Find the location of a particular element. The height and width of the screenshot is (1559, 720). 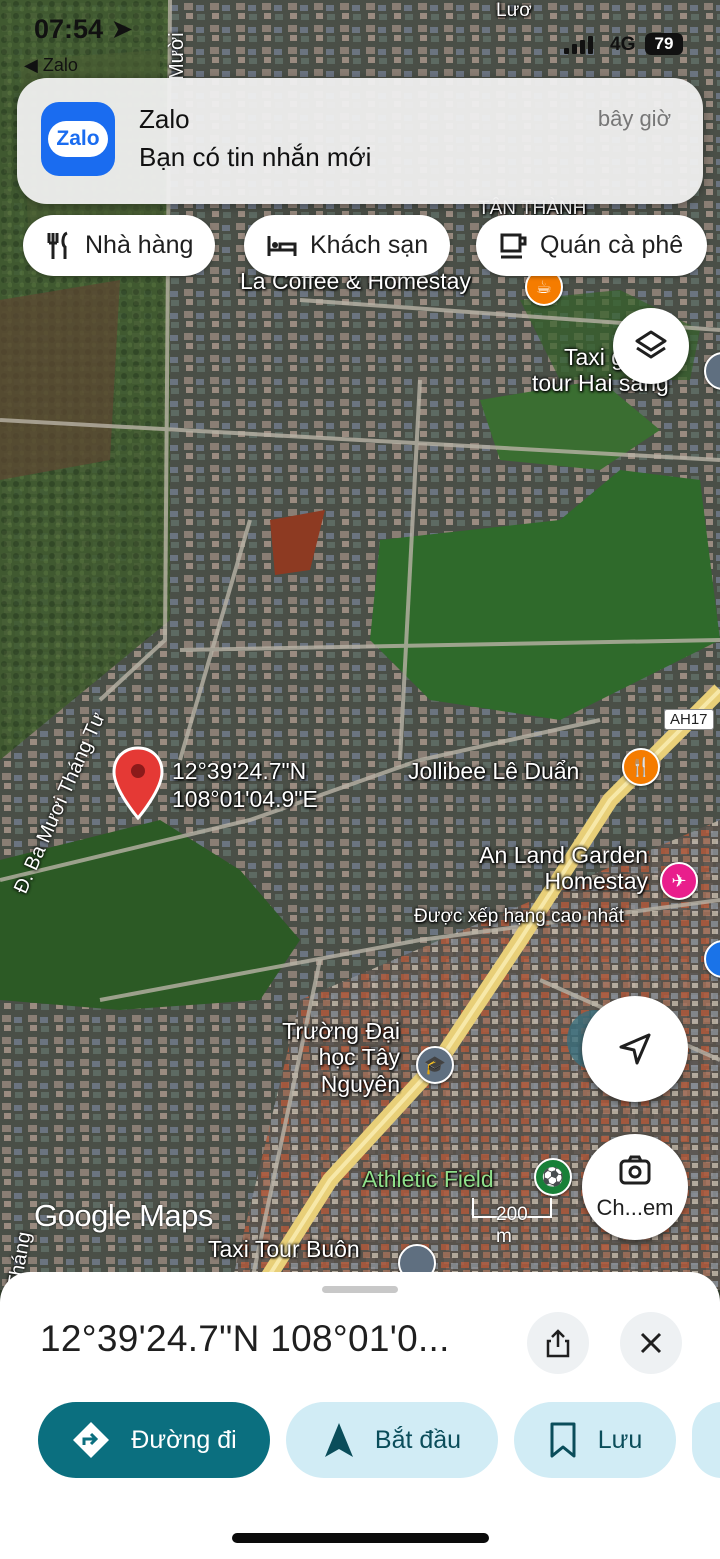

location-arrow-icon: ➤ is located at coordinates (122, 29).